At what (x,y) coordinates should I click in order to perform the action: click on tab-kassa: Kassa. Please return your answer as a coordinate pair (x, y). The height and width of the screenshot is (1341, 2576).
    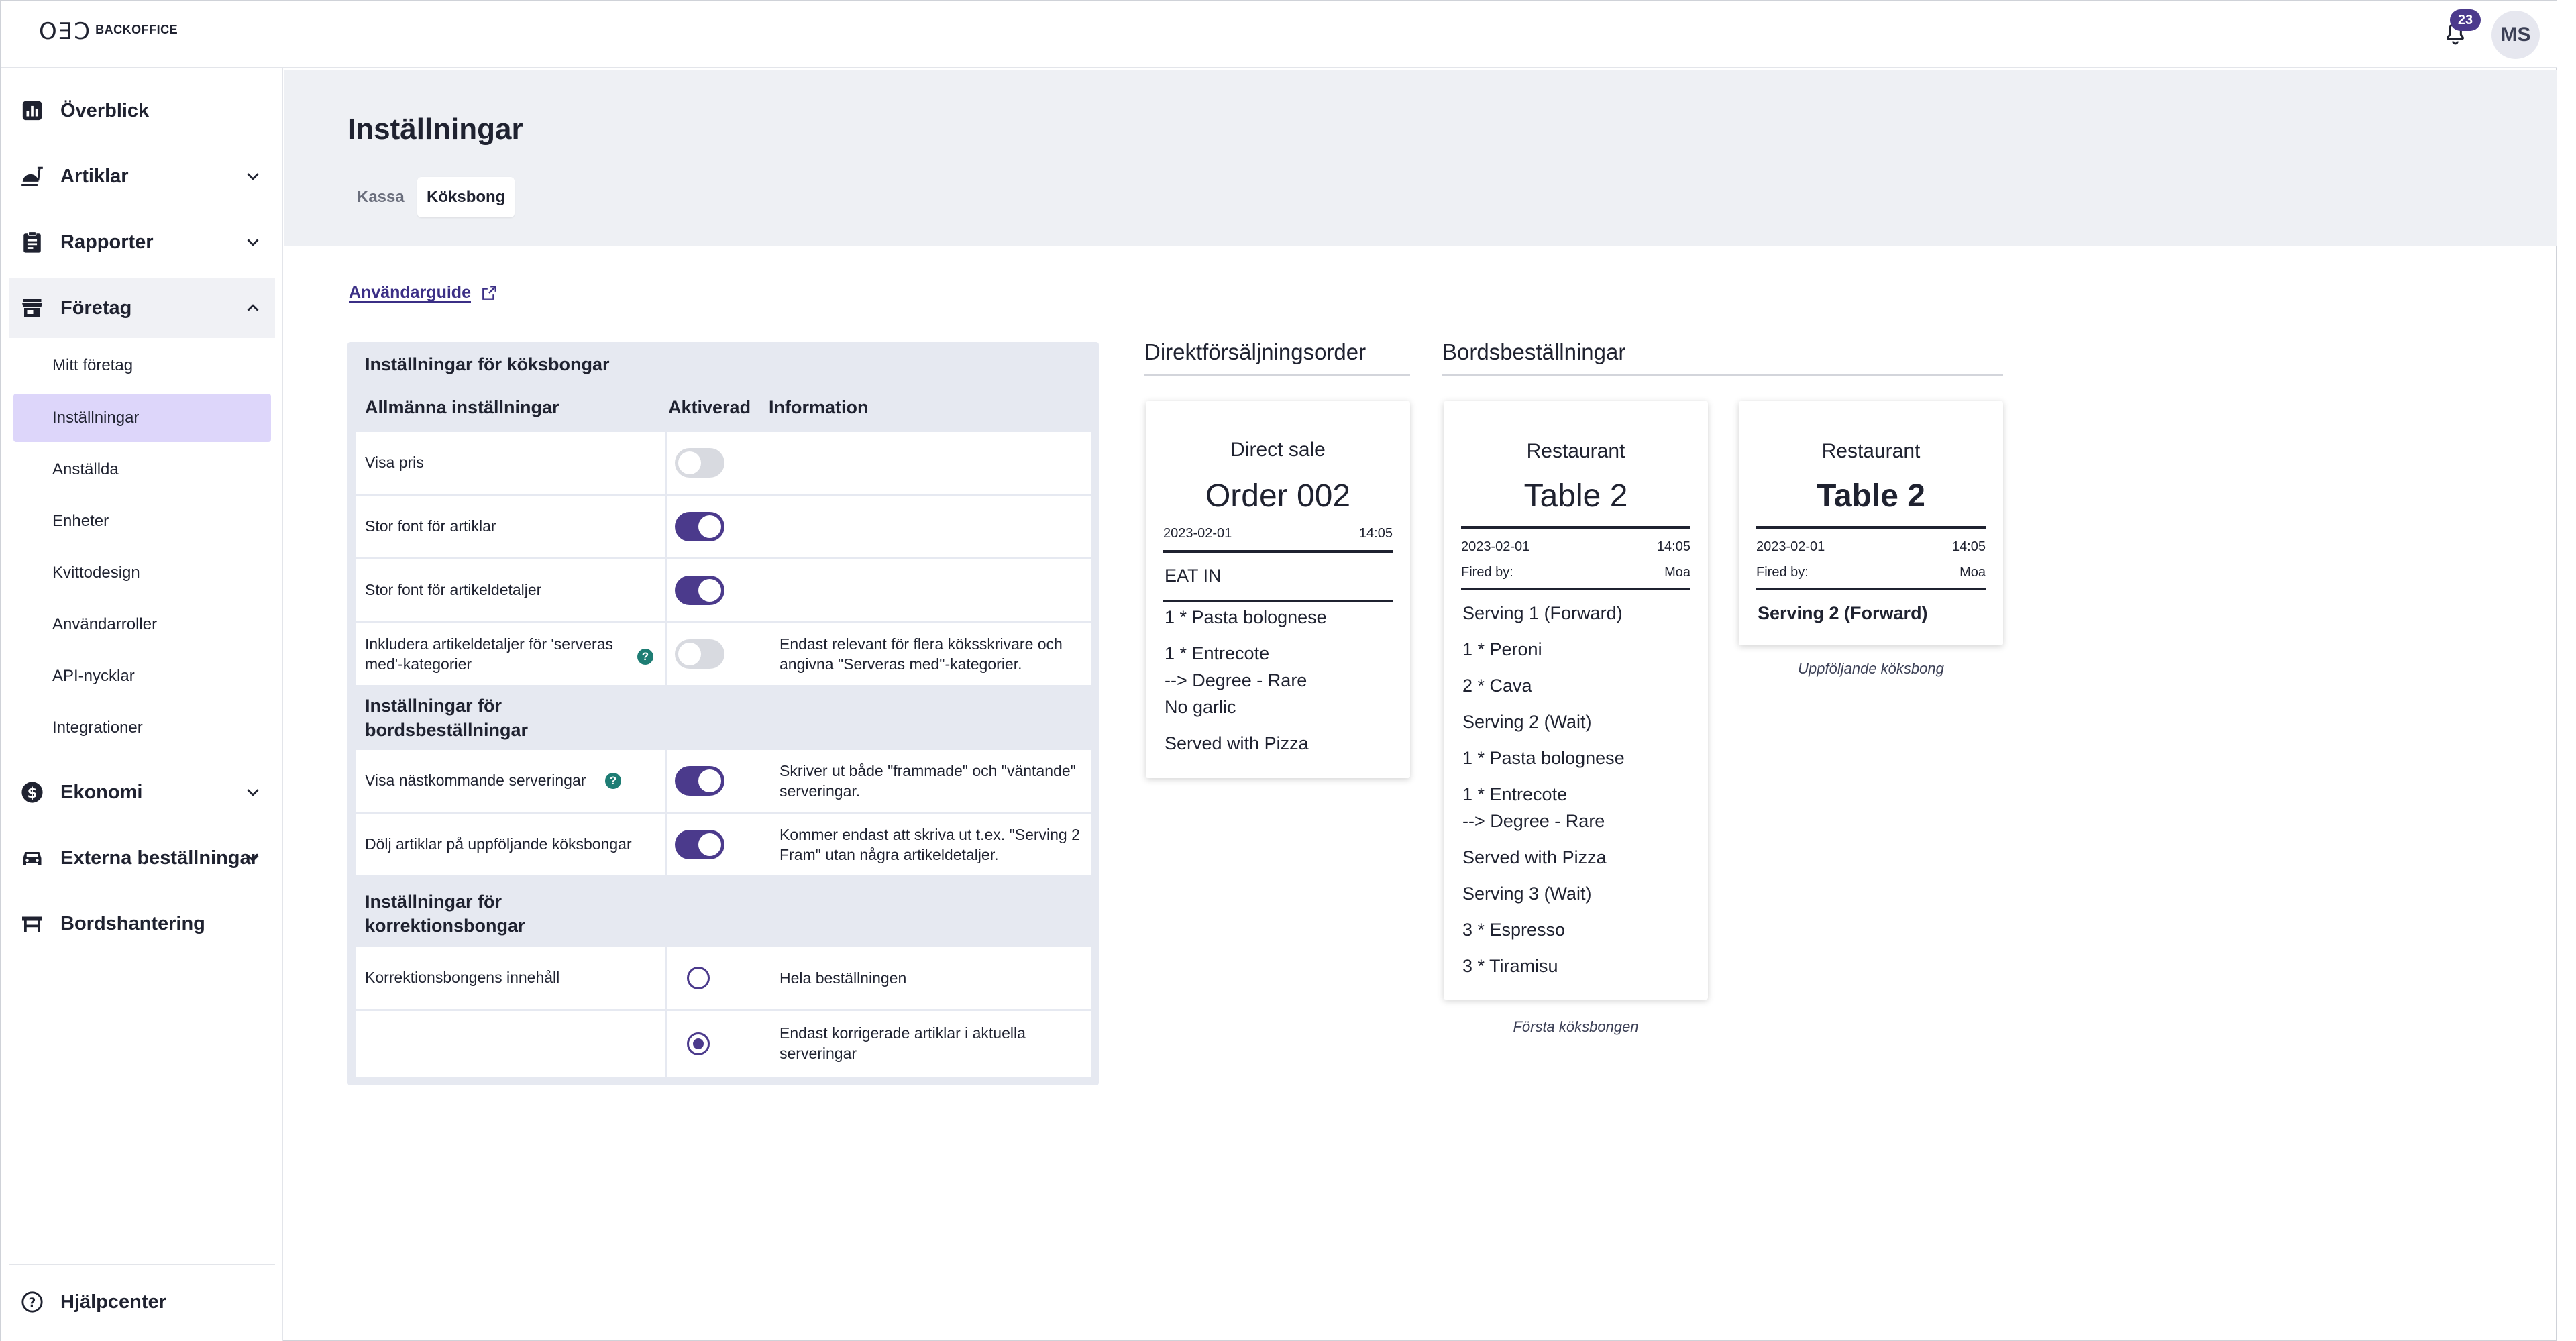
    Looking at the image, I should click on (380, 197).